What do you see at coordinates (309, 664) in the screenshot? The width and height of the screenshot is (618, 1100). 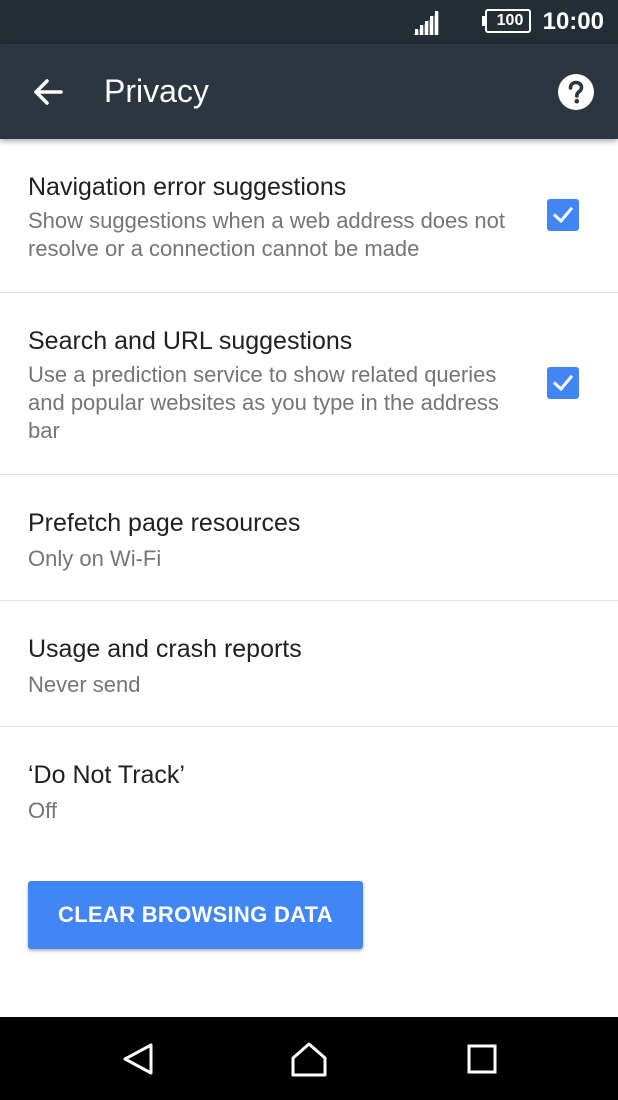 I see `setting-usage-crash-reports: Usage and crash reports Never send` at bounding box center [309, 664].